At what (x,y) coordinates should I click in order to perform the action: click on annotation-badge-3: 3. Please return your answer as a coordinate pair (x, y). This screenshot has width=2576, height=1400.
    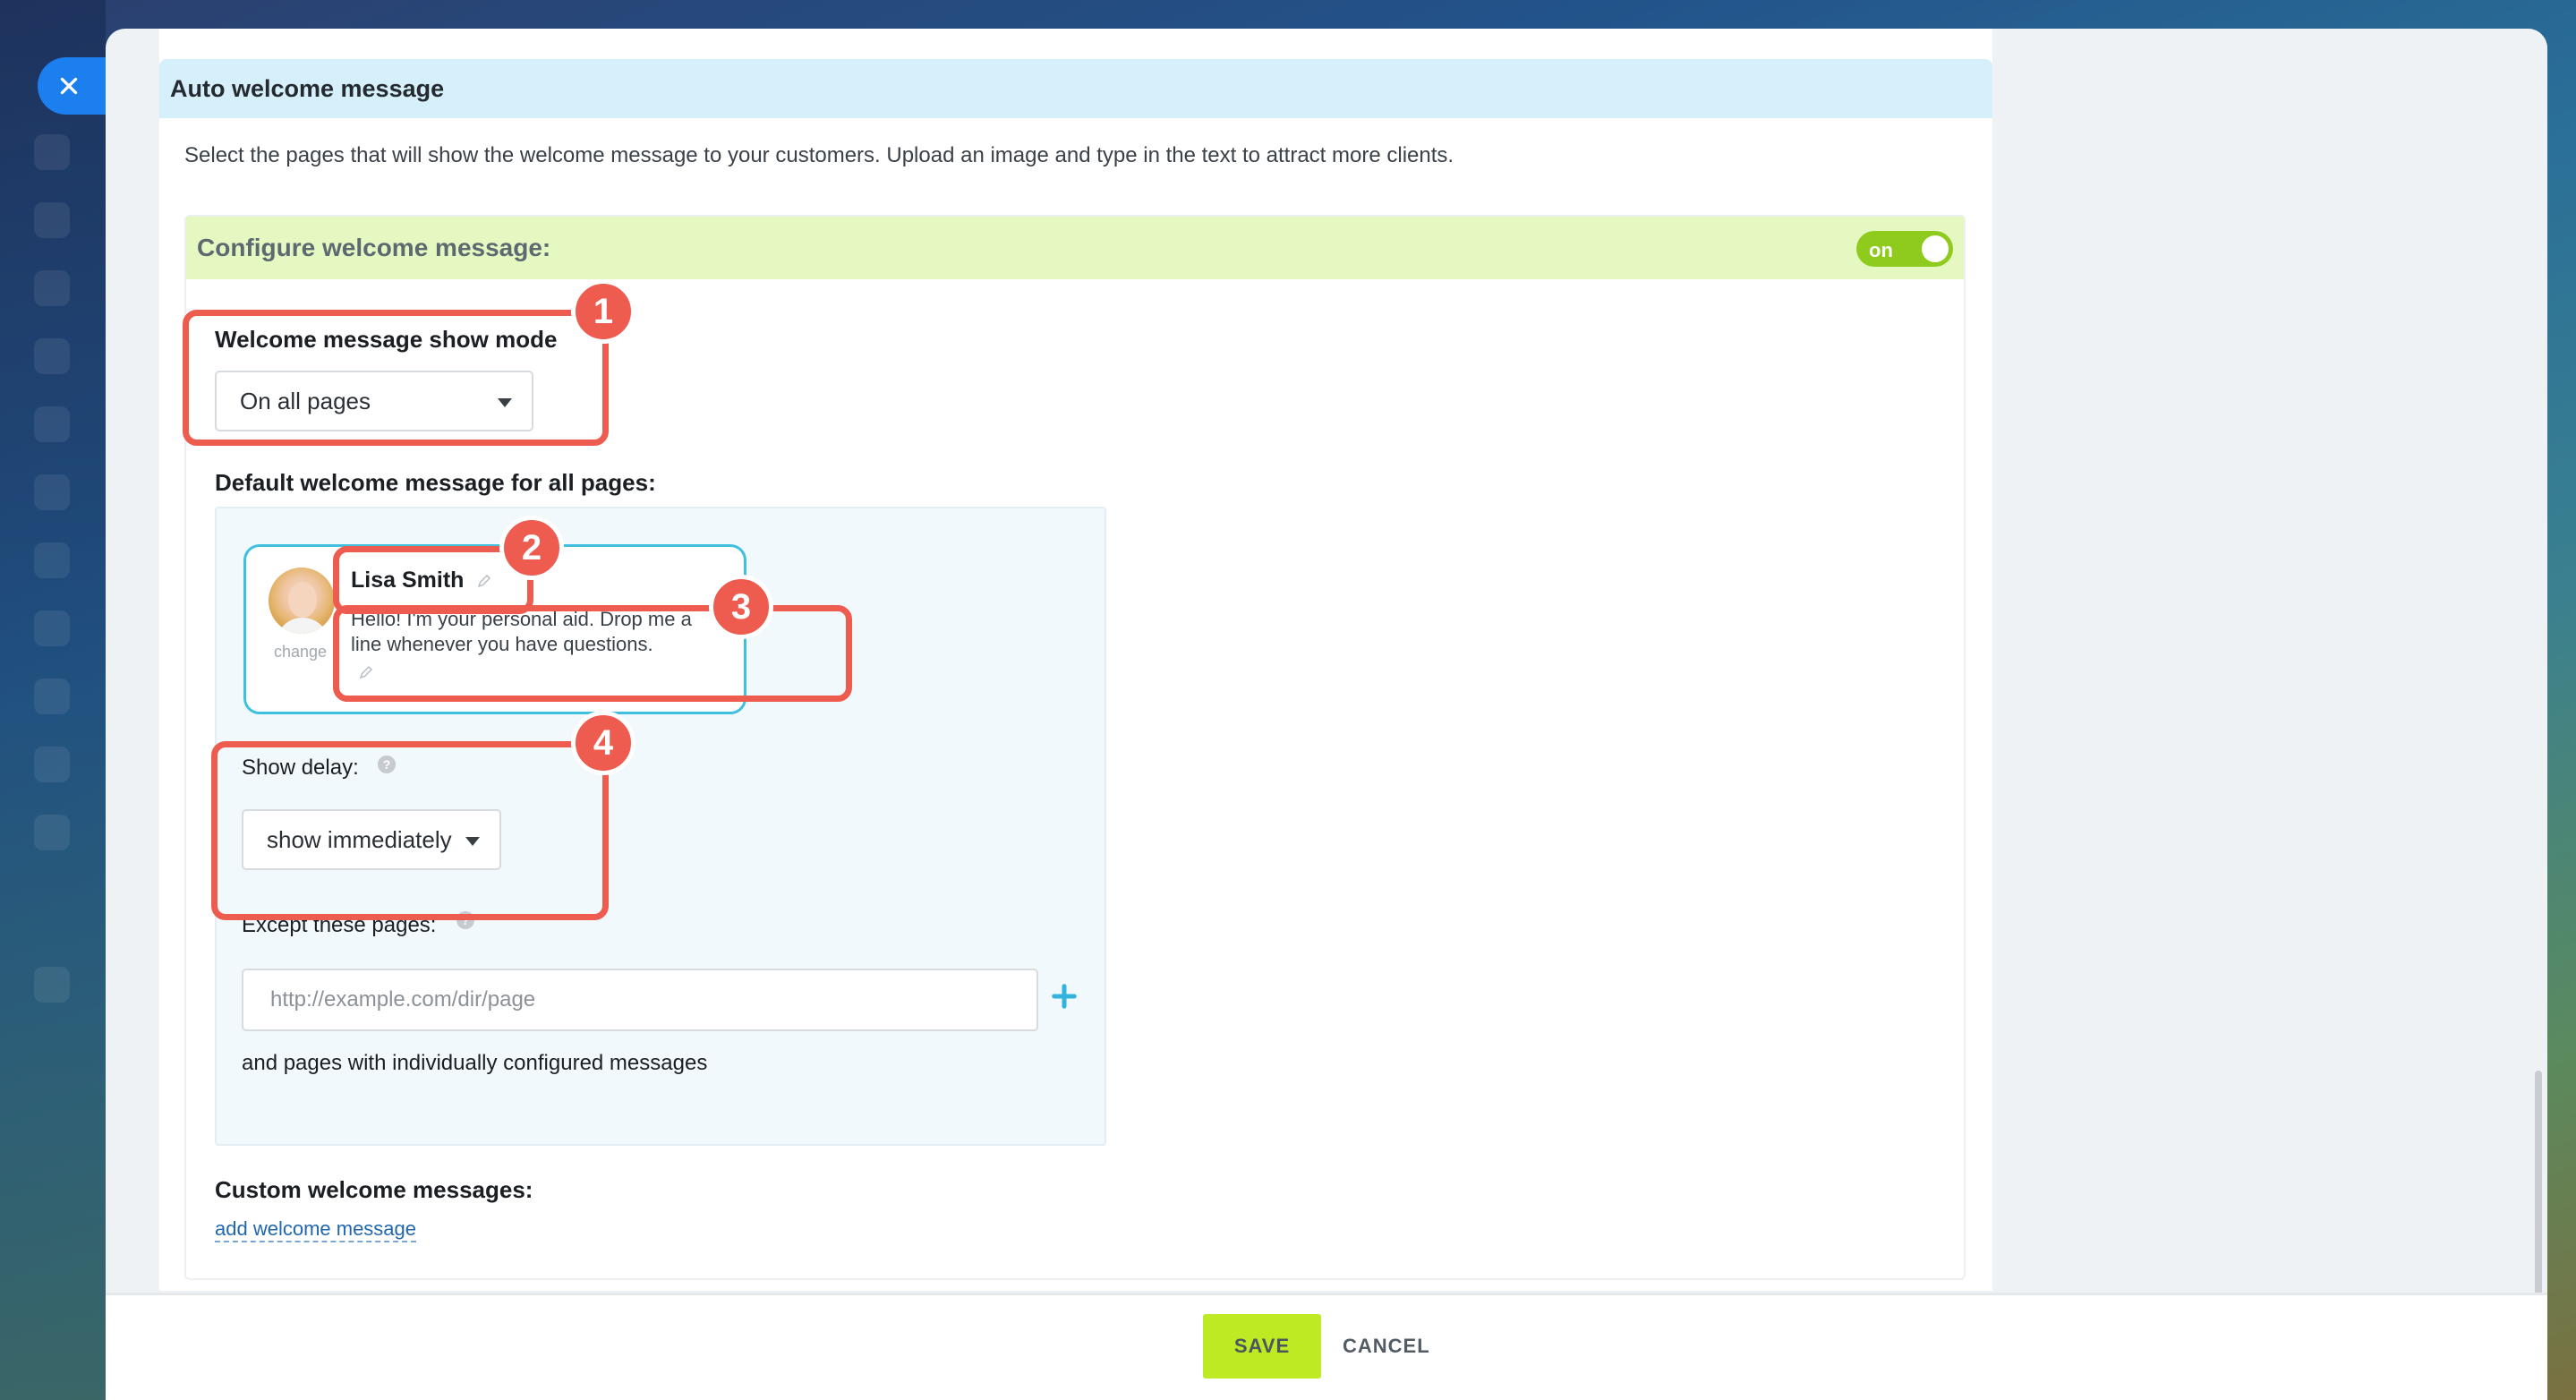
    Looking at the image, I should click on (741, 607).